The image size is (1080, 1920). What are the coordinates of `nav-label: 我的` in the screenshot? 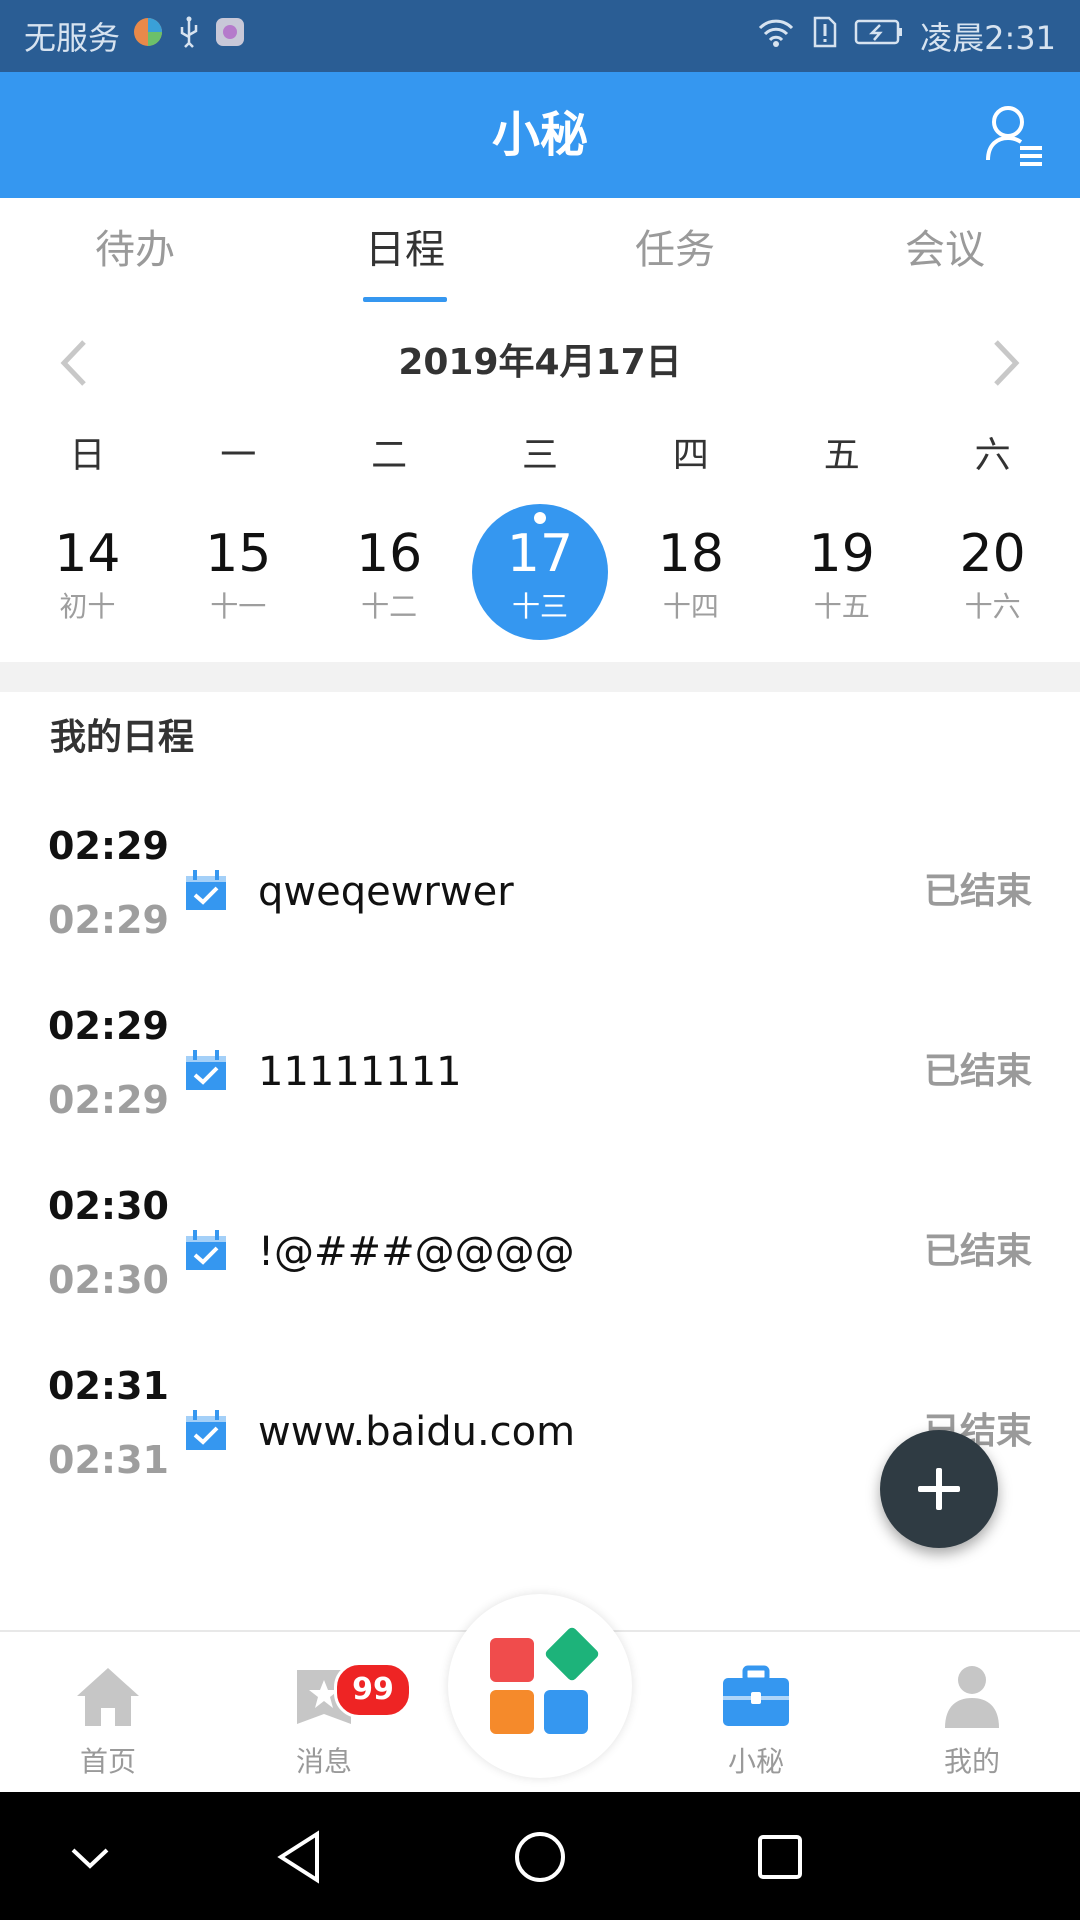 It's located at (971, 1761).